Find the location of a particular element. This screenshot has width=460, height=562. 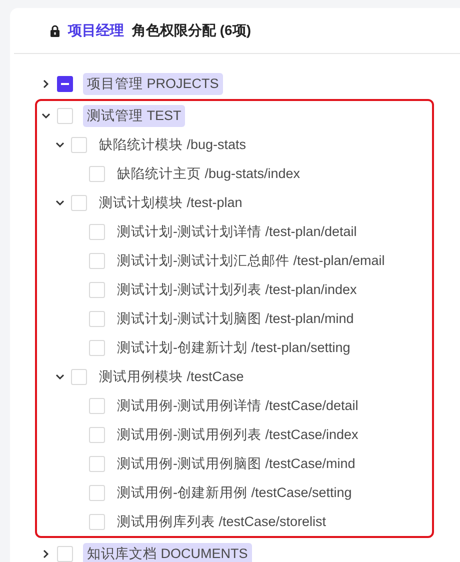

tree-item-label: 缺陷统计模块 /bug-stats is located at coordinates (172, 145).